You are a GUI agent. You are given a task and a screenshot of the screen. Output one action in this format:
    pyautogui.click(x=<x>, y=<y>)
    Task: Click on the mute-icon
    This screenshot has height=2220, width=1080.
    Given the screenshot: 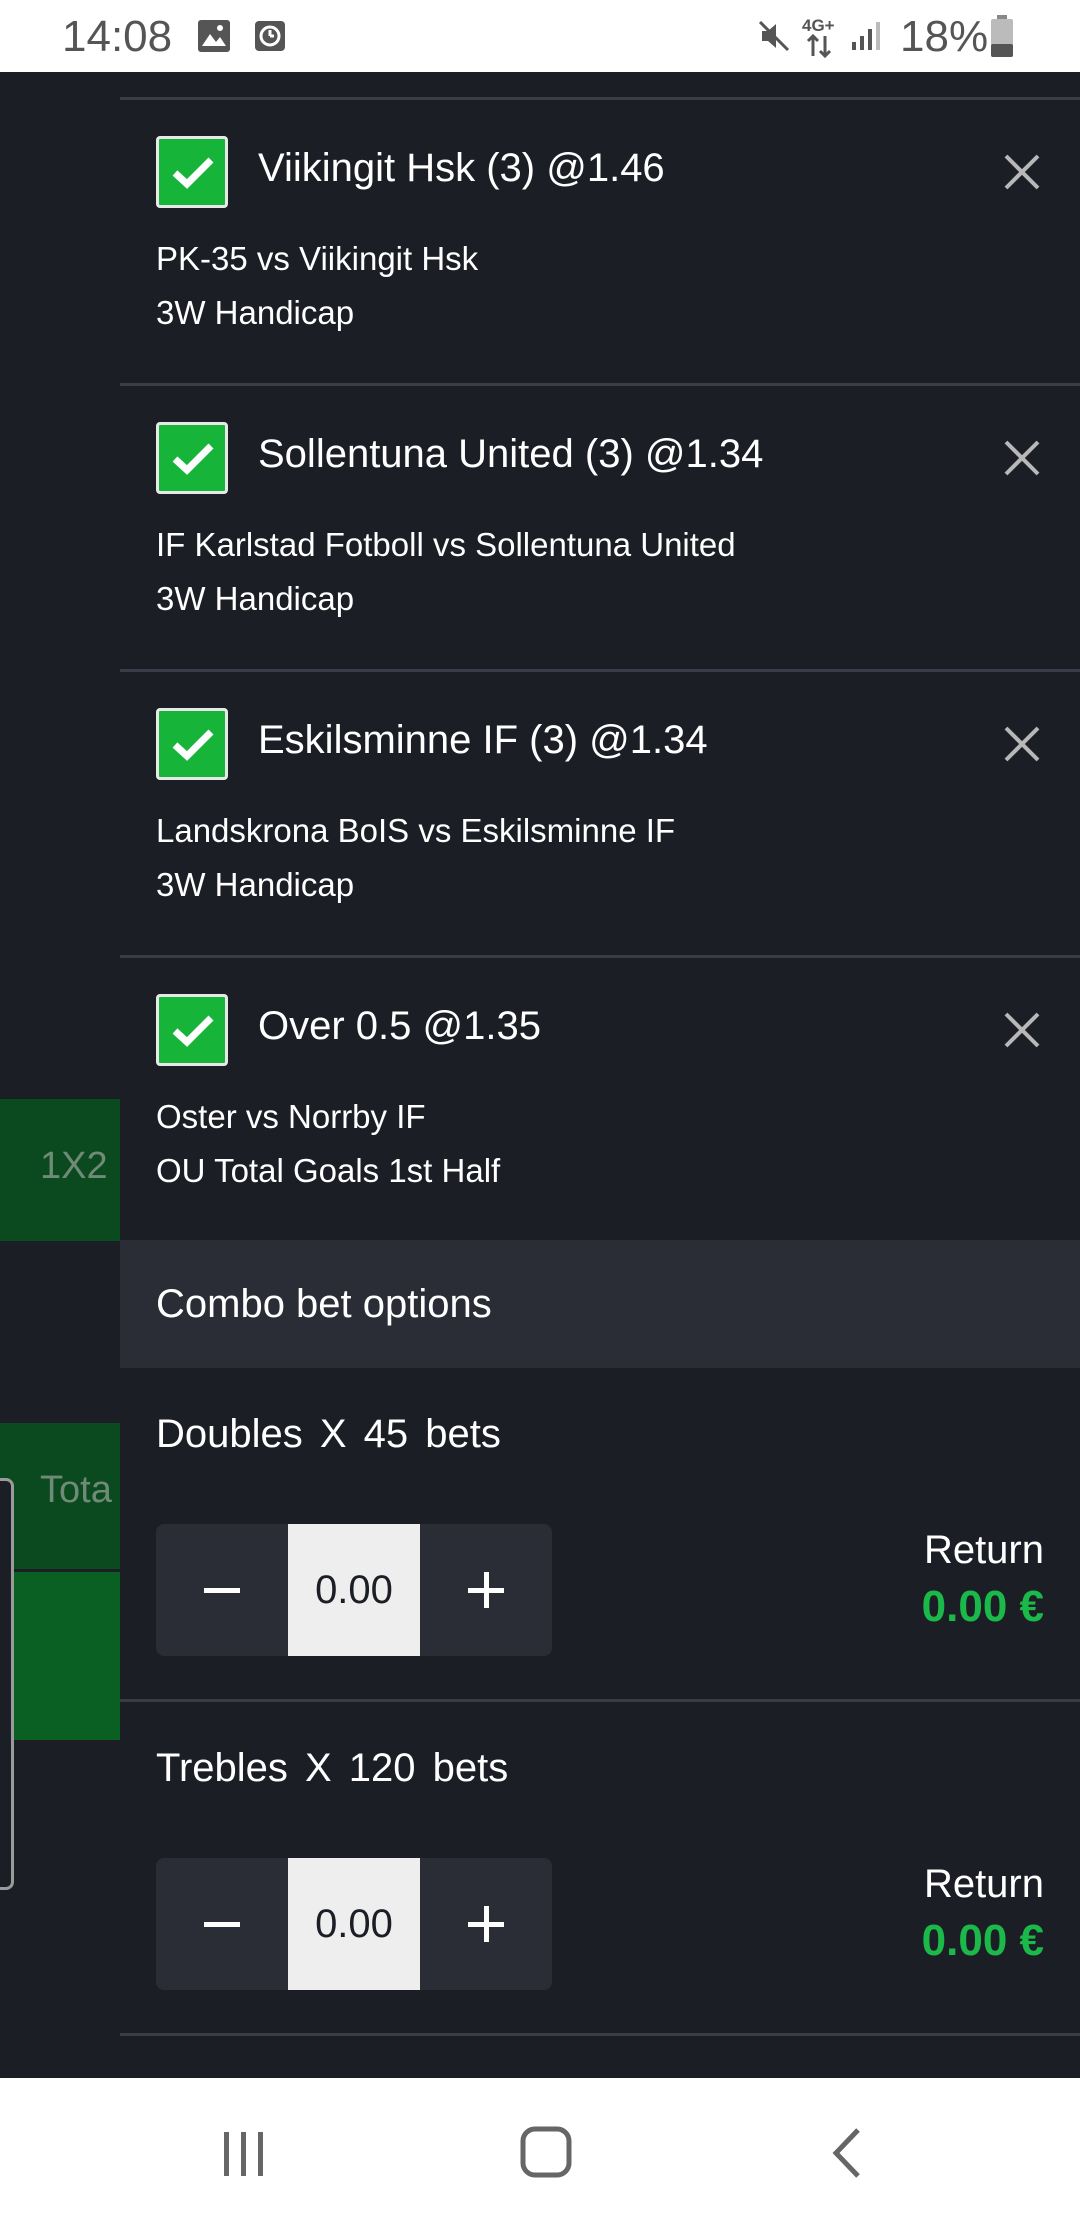 What is the action you would take?
    pyautogui.click(x=774, y=36)
    